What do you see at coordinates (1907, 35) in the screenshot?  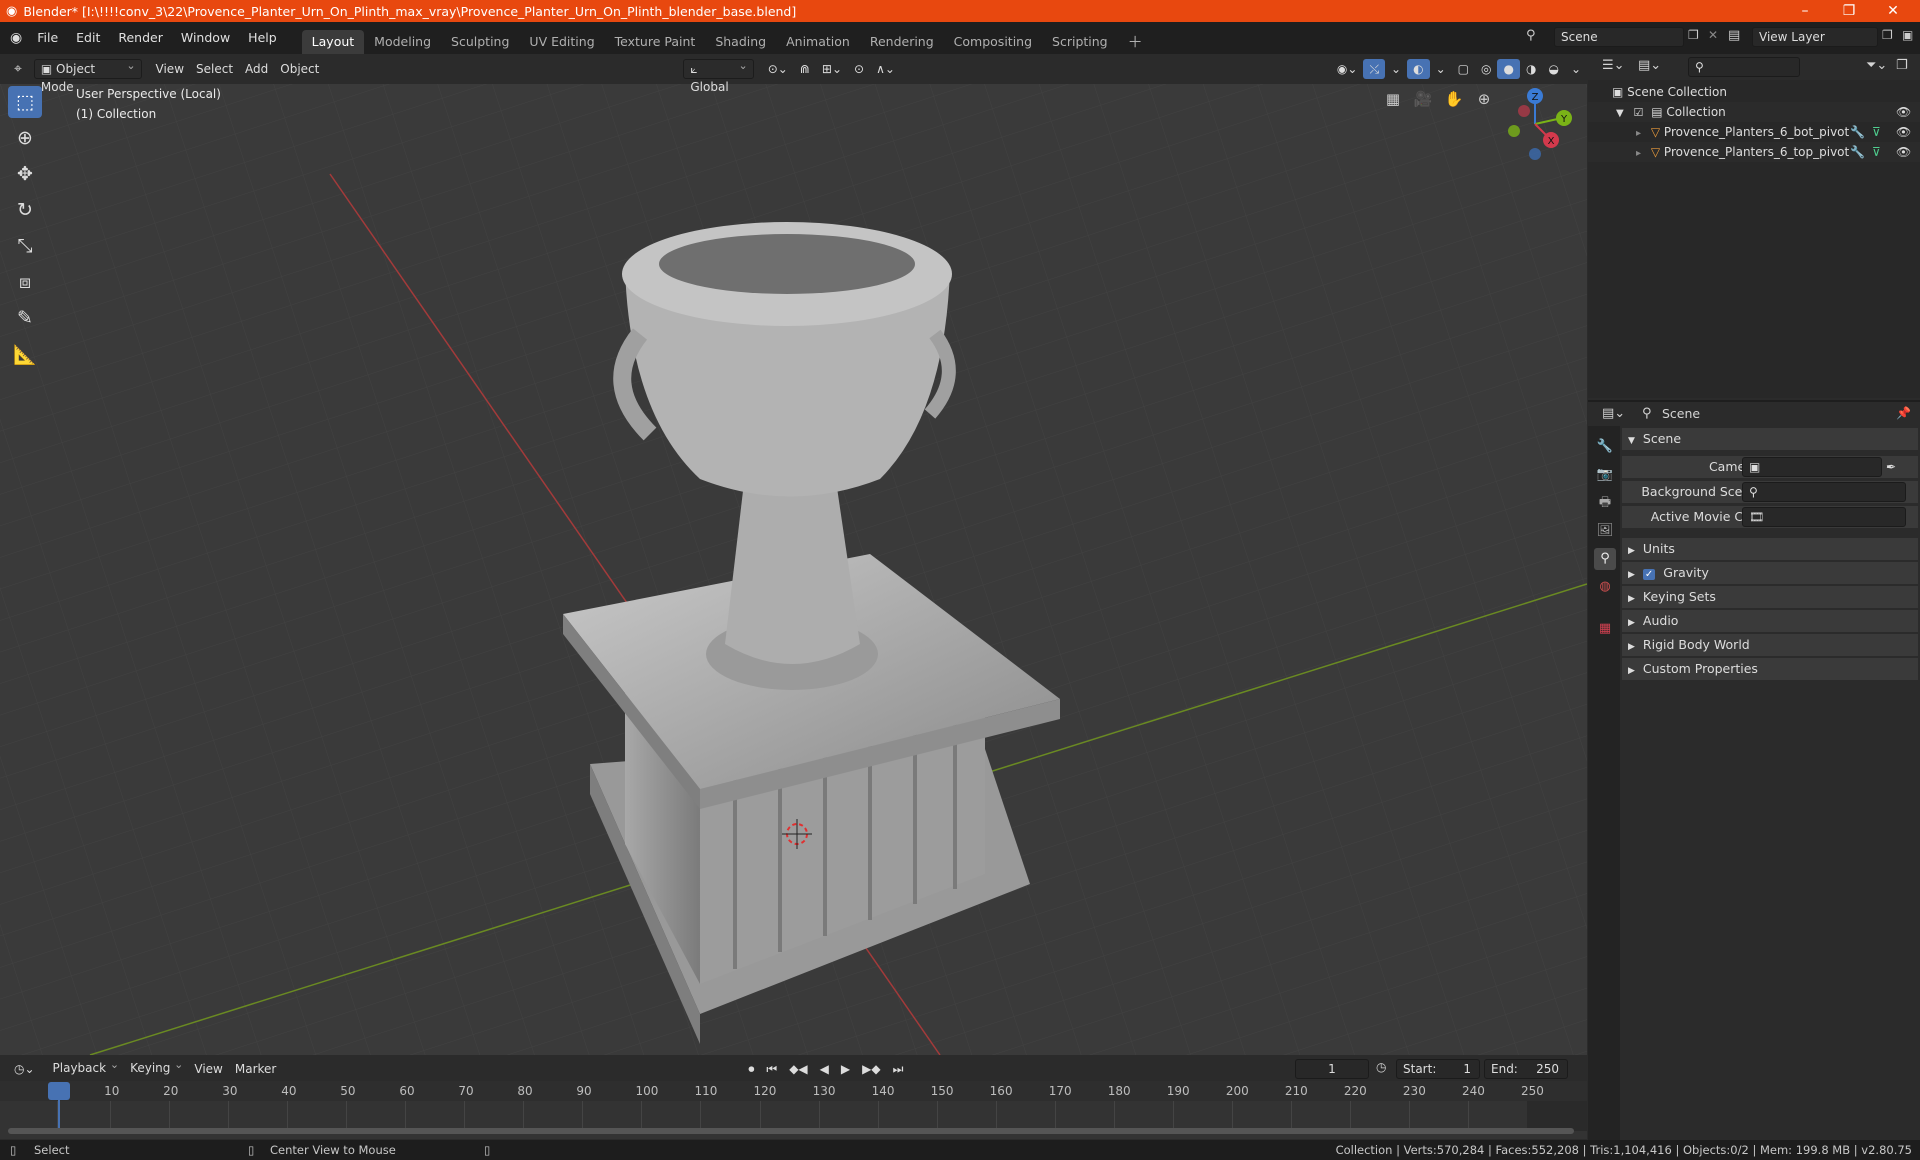 I see `remove-view-layer-icon: ▣` at bounding box center [1907, 35].